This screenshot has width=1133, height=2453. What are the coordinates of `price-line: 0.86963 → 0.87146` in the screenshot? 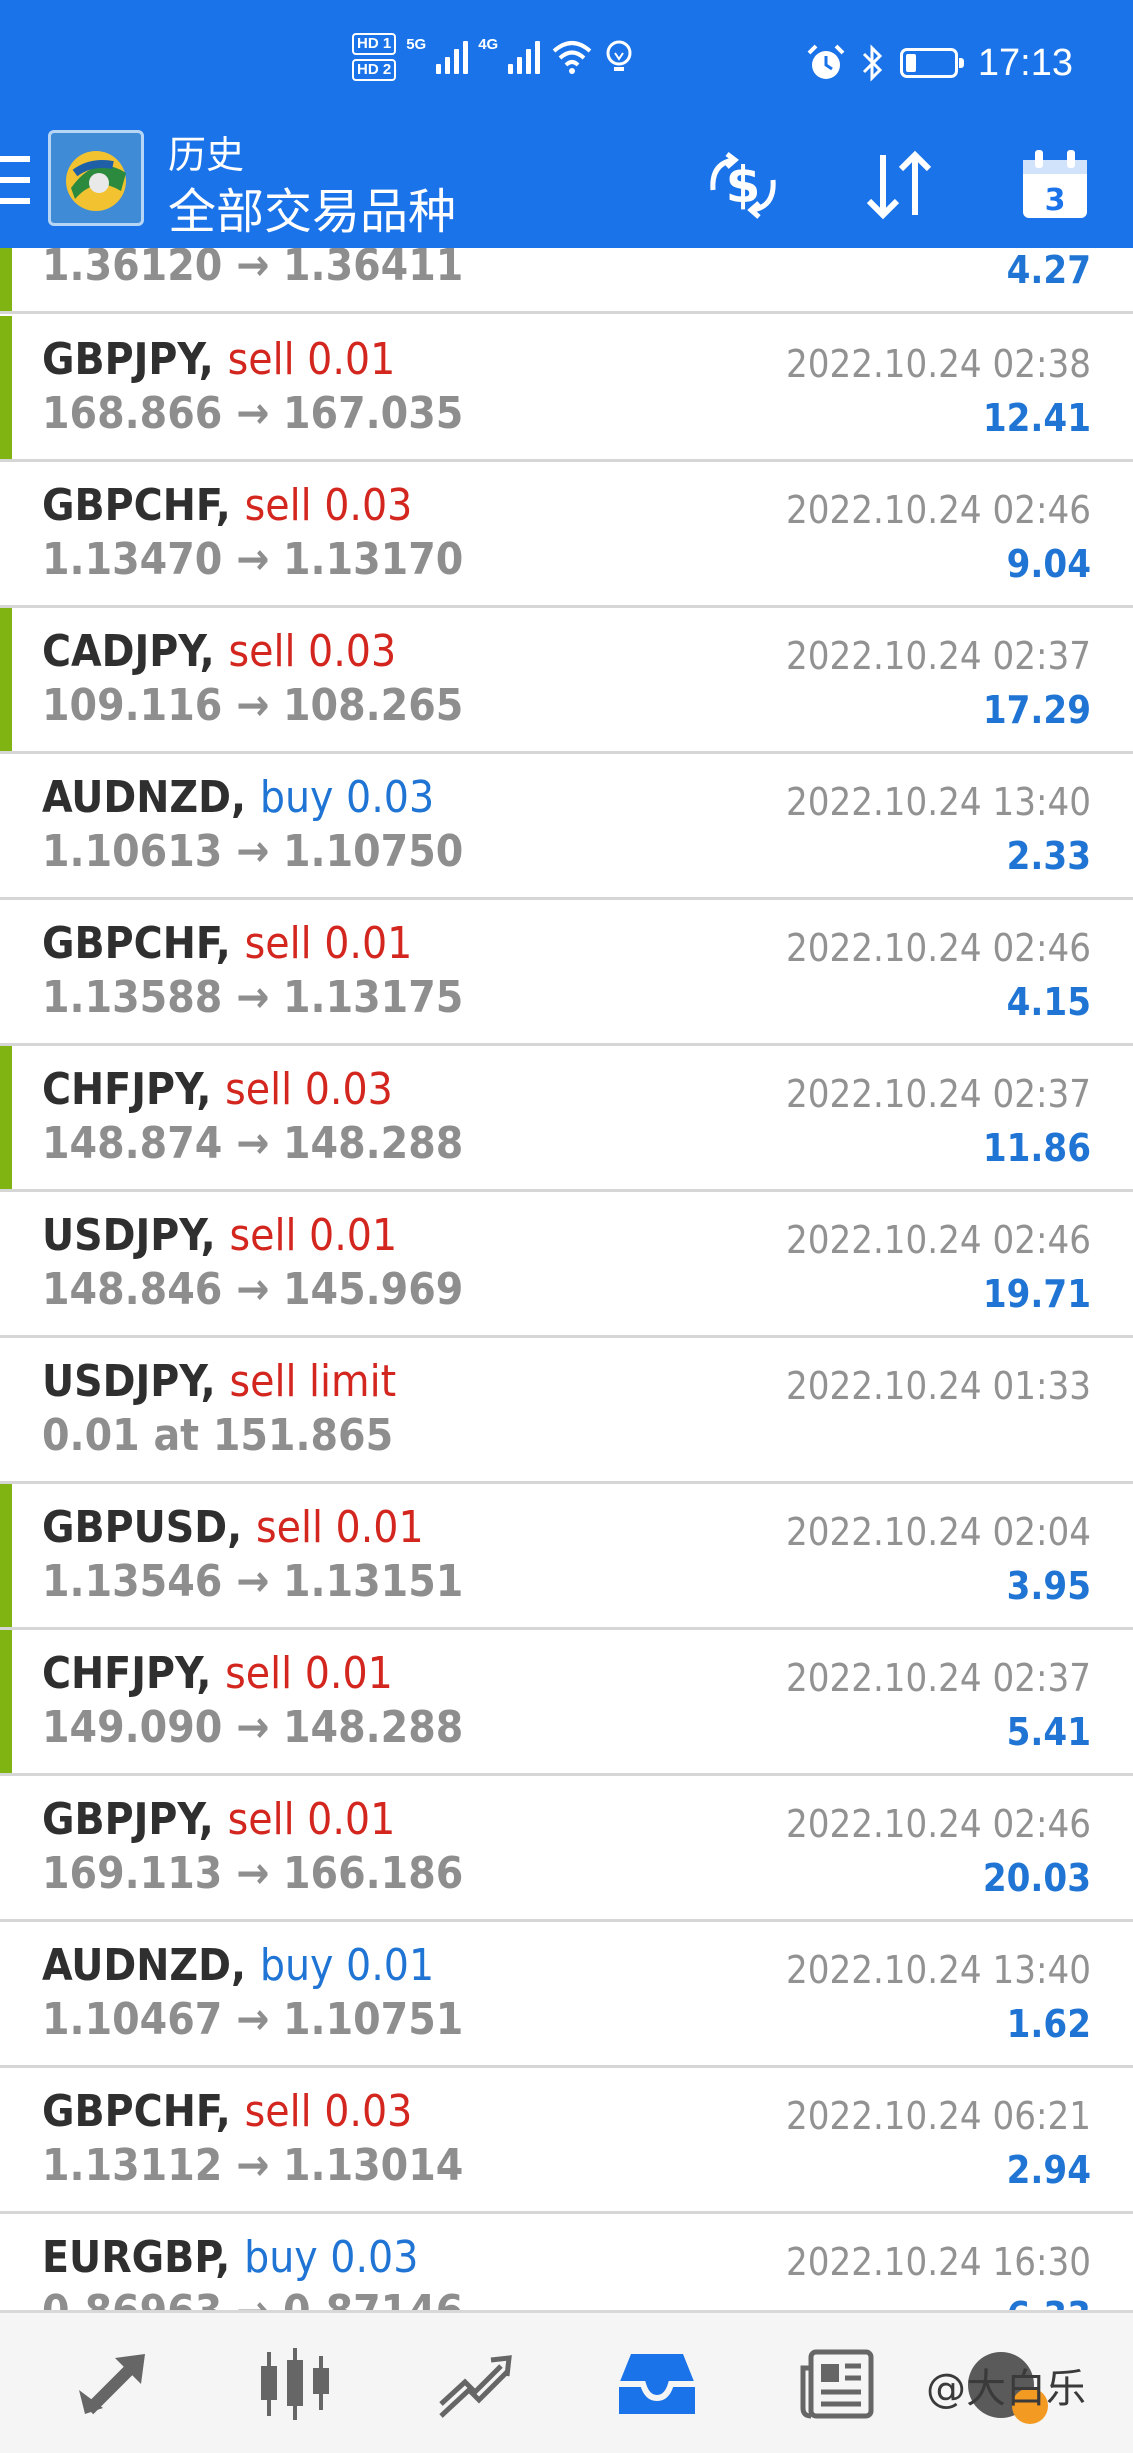 It's located at (252, 2298).